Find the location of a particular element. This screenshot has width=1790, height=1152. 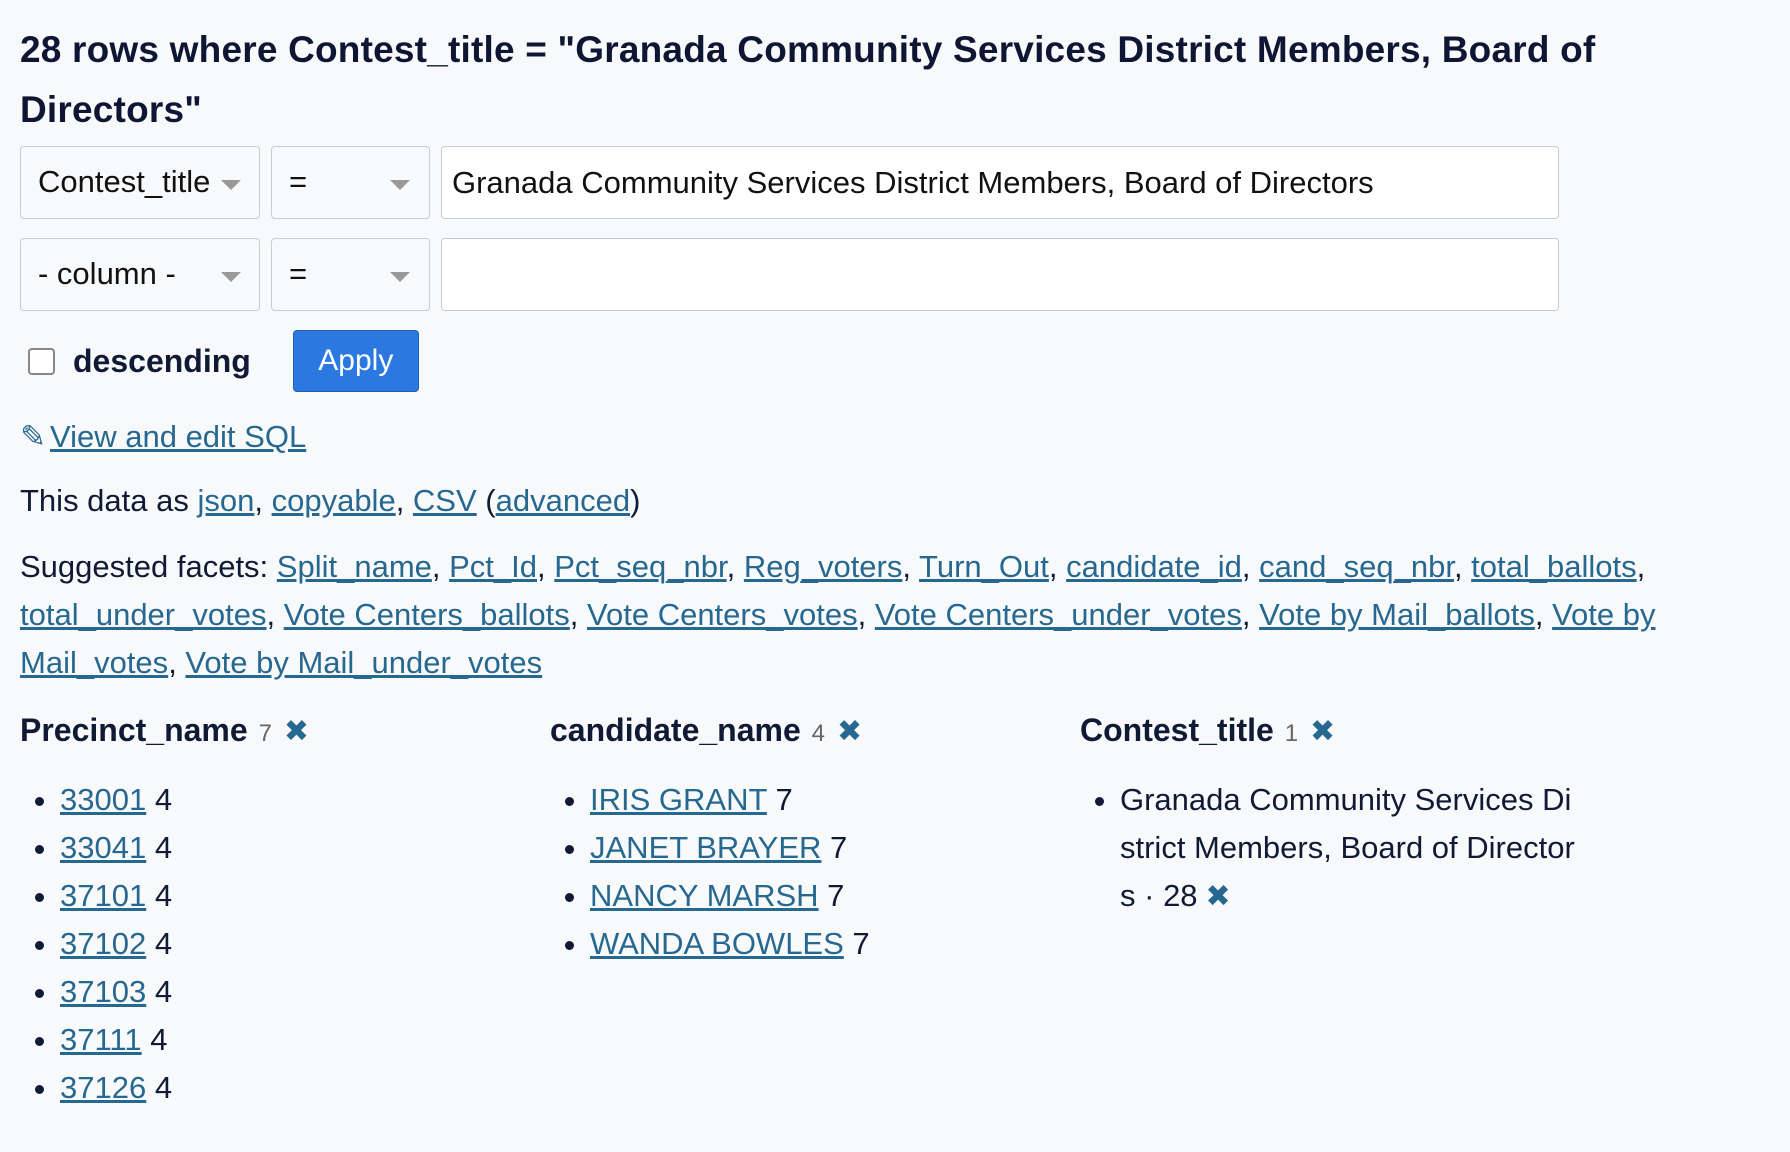

facet-count: 1 is located at coordinates (1291, 733).